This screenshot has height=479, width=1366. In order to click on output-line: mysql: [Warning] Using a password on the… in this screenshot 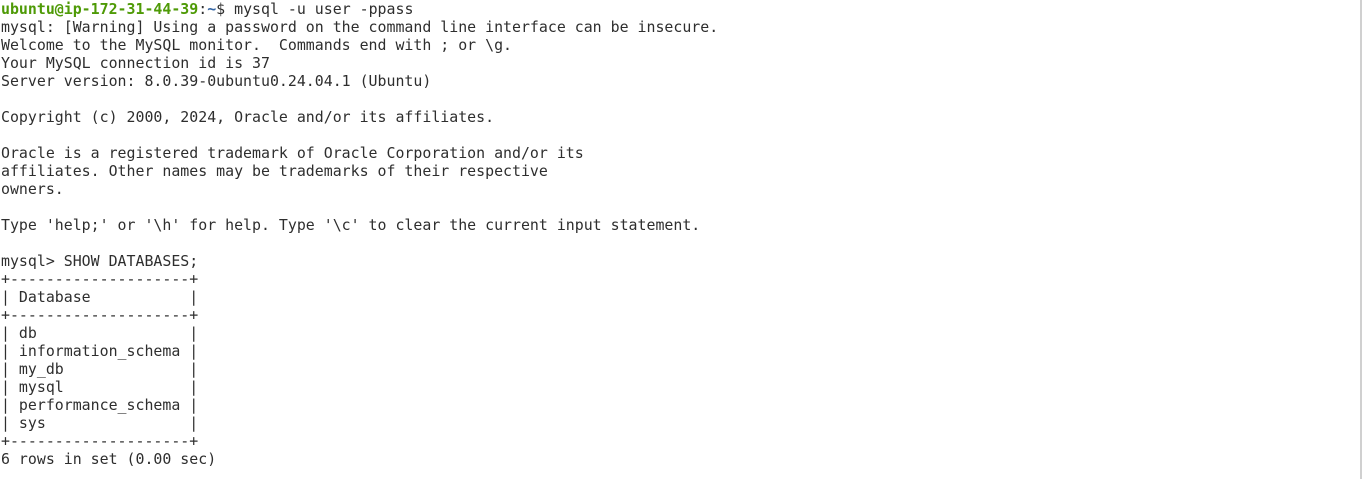, I will do `click(360, 27)`.